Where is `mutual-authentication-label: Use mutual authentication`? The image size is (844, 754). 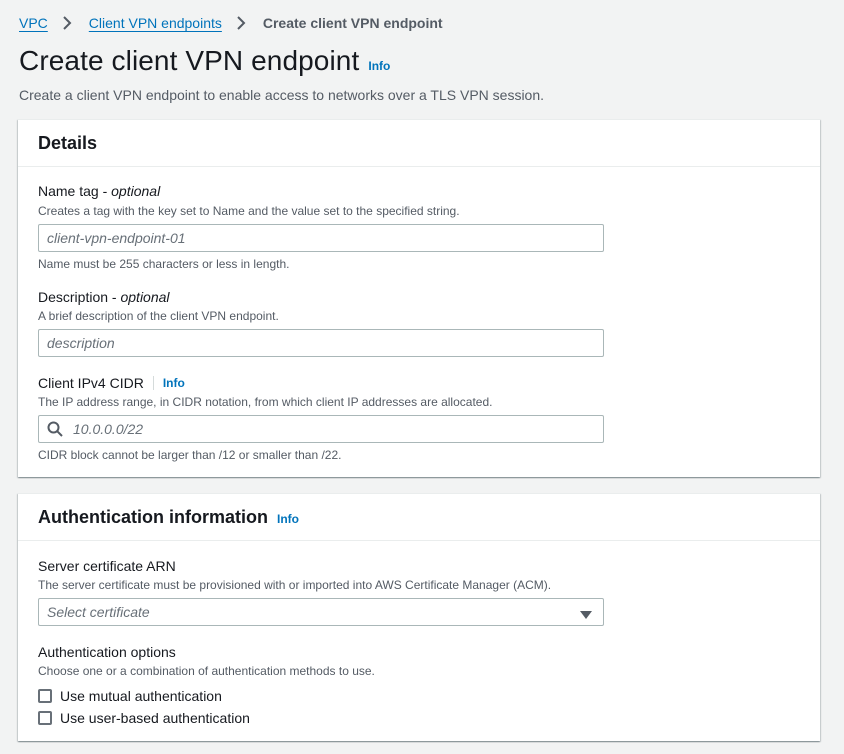 mutual-authentication-label: Use mutual authentication is located at coordinates (141, 696).